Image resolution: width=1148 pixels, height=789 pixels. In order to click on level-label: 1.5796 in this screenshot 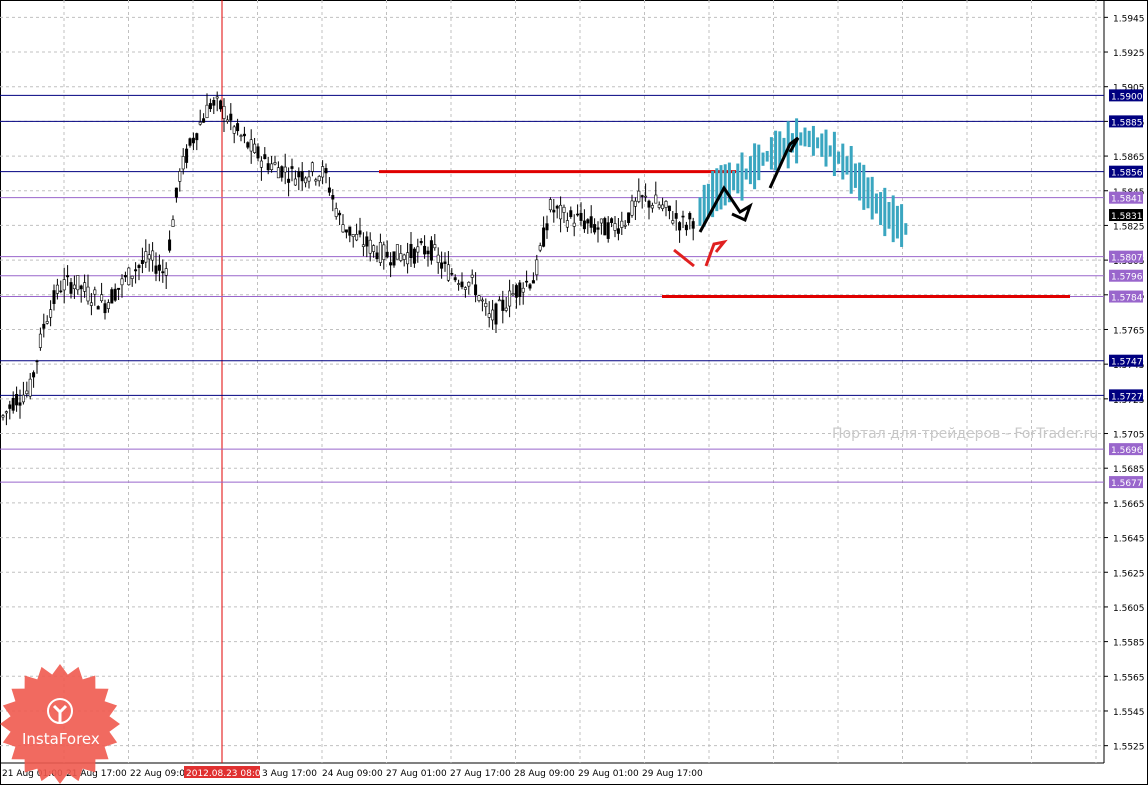, I will do `click(1127, 278)`.